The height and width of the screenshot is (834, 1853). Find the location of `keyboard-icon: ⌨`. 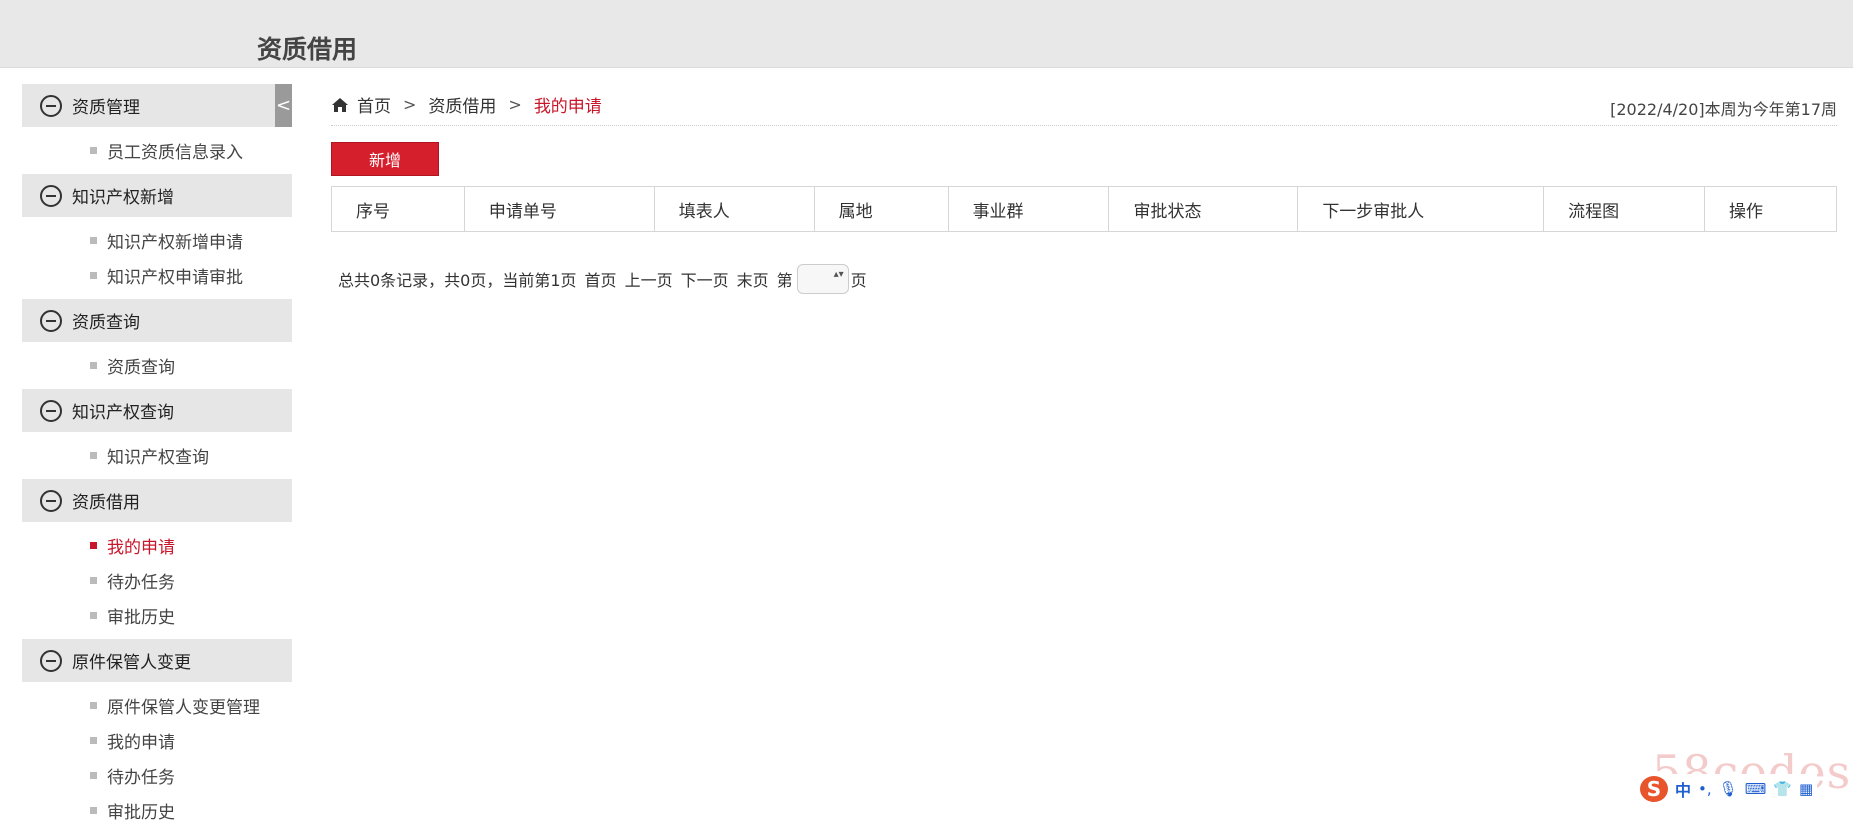

keyboard-icon: ⌨ is located at coordinates (1756, 789).